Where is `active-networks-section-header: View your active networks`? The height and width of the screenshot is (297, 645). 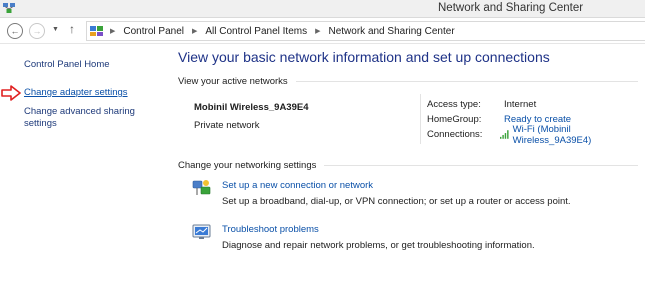
active-networks-section-header: View your active networks is located at coordinates (408, 81).